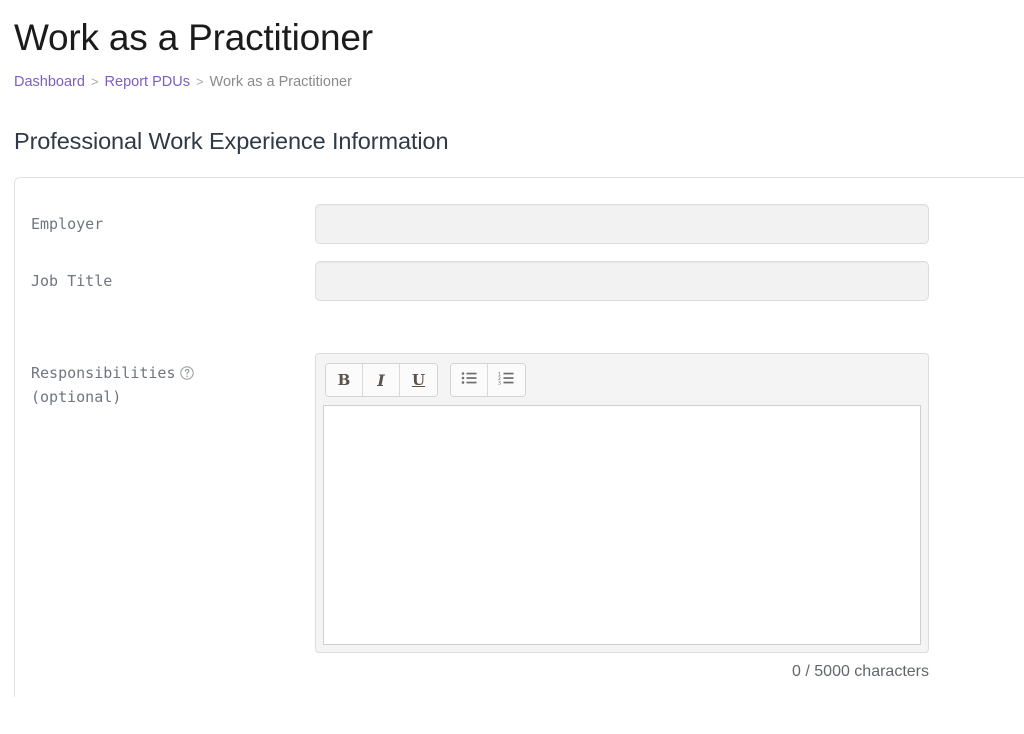 The width and height of the screenshot is (1024, 734). What do you see at coordinates (103, 373) in the screenshot?
I see `responsibilities-label-text: Responsibilities` at bounding box center [103, 373].